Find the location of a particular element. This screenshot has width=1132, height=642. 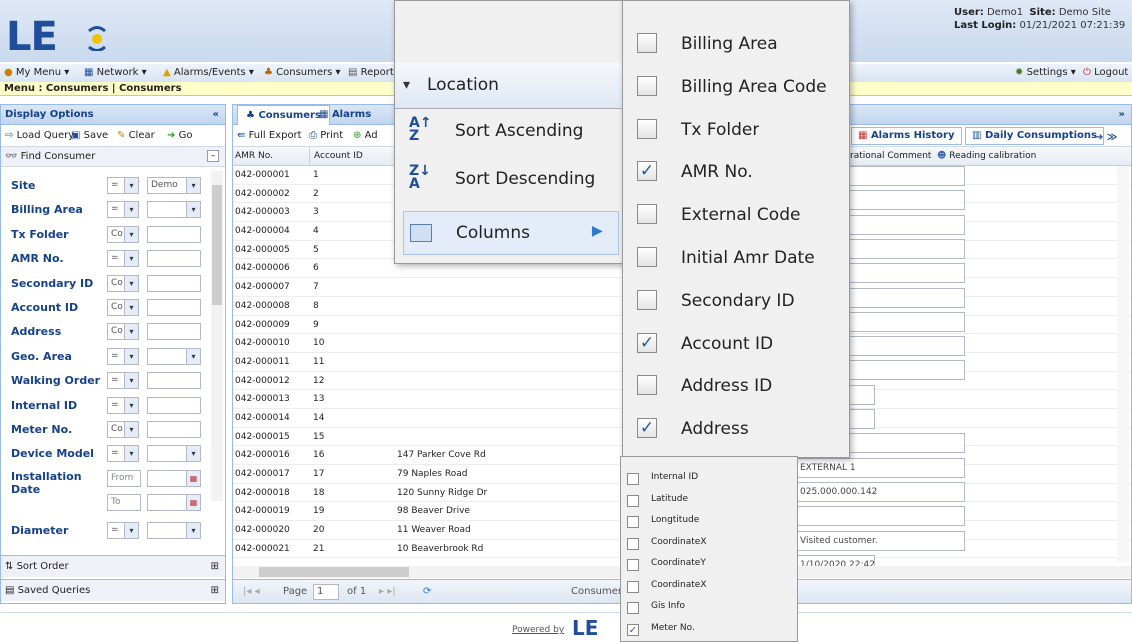

refresh-icon: ⟳ is located at coordinates (427, 592).